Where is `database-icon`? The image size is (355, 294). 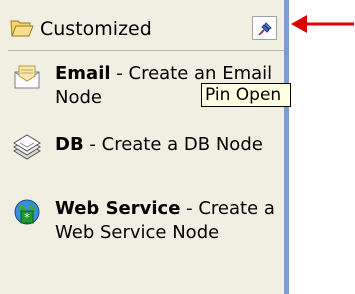
database-icon is located at coordinates (27, 147).